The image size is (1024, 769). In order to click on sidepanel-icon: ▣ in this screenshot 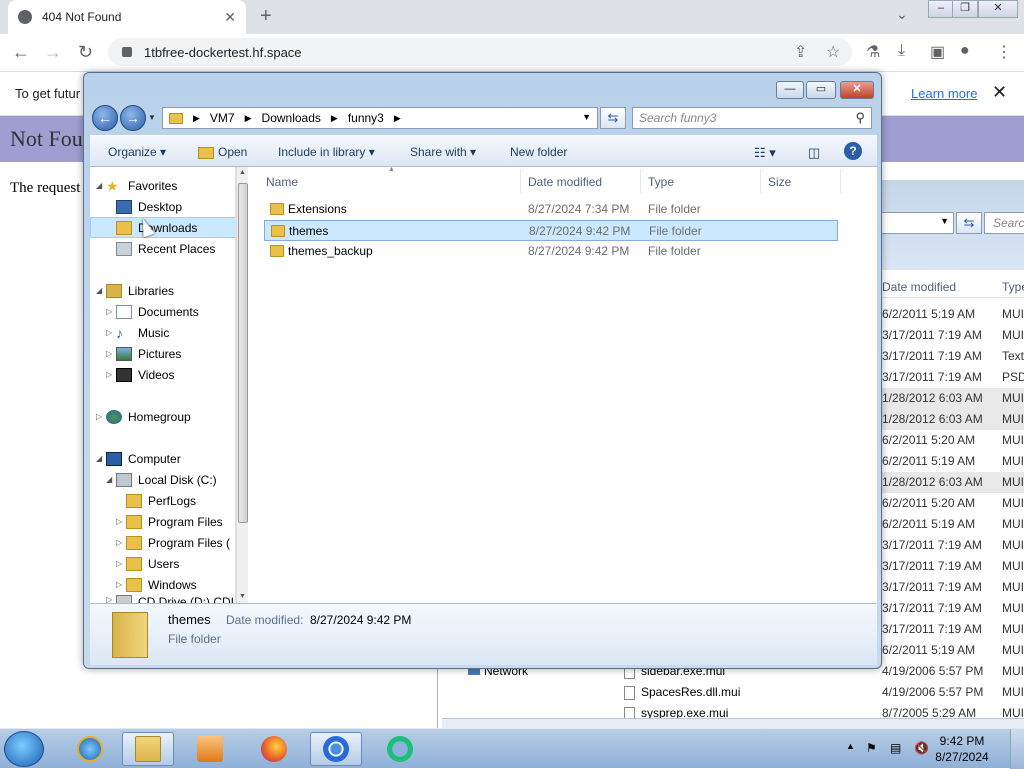, I will do `click(937, 52)`.